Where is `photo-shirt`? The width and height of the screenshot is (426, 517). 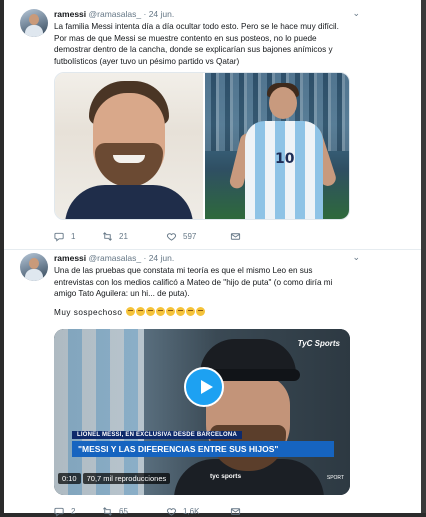
photo-shirt is located at coordinates (129, 202).